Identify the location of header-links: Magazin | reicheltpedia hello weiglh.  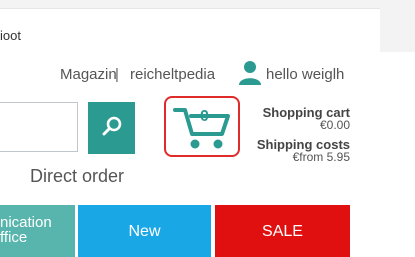
(237, 73).